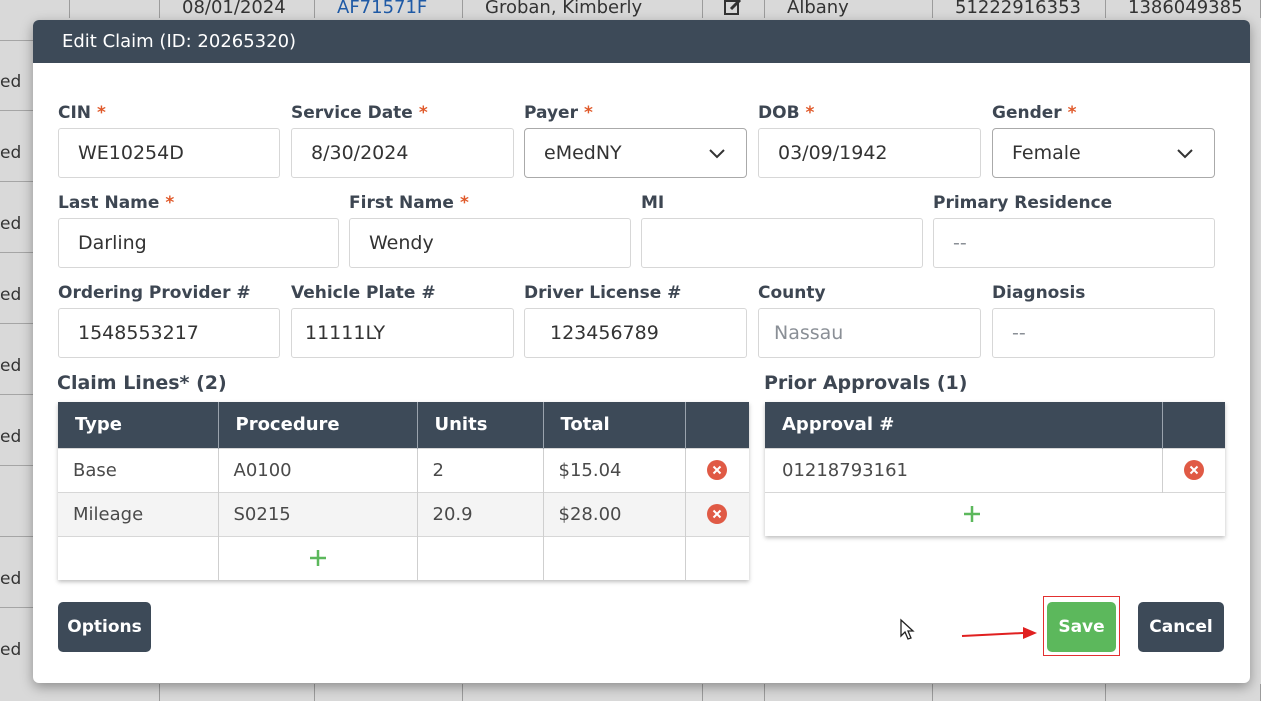 This screenshot has width=1261, height=701. I want to click on primary-residence-field-group: Primary Residence --, so click(1074, 230).